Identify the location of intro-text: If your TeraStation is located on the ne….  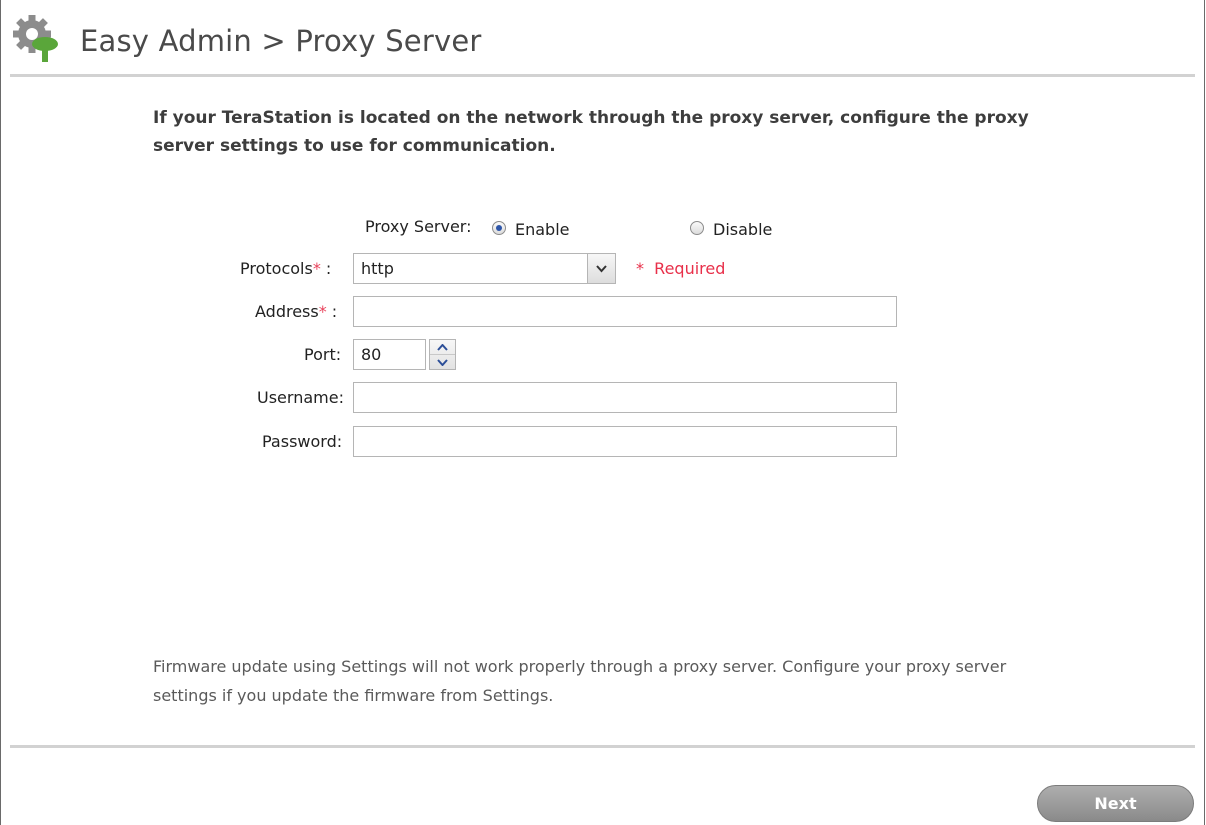
(591, 132).